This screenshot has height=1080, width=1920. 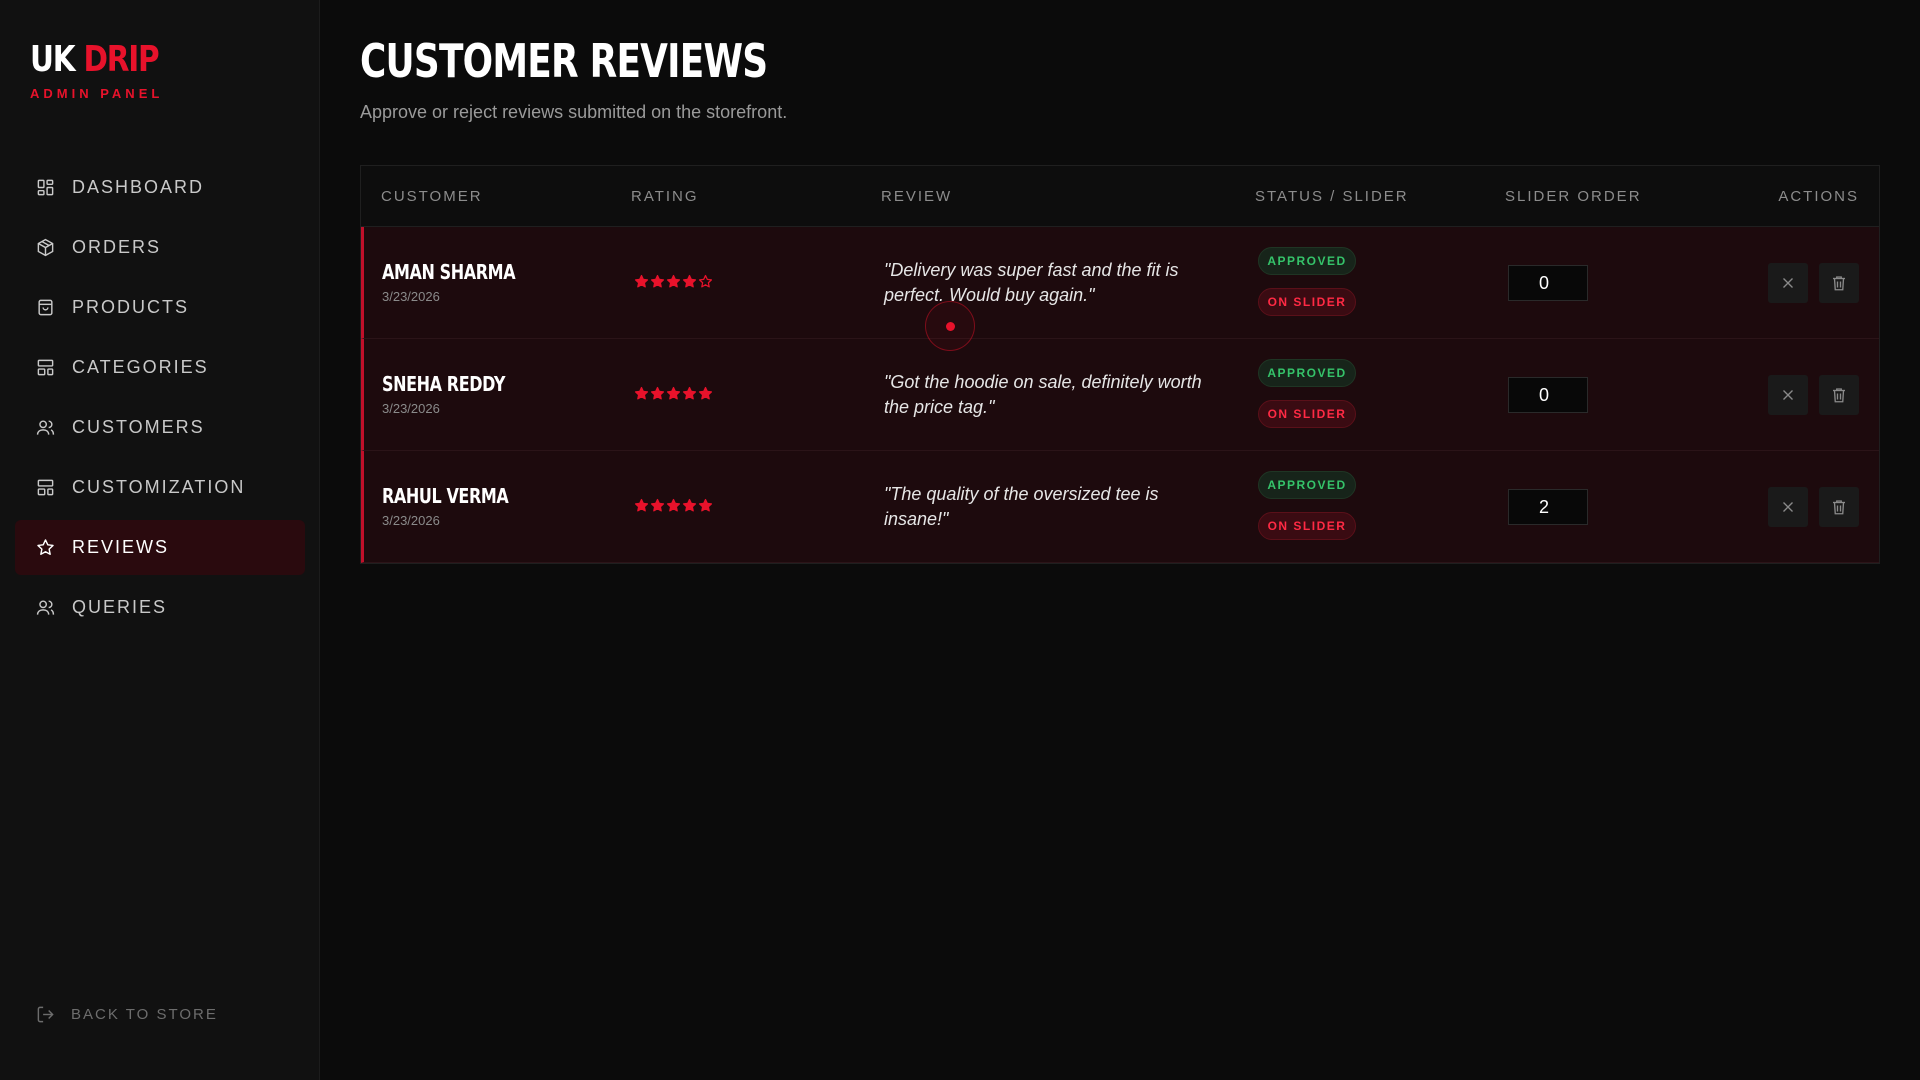 I want to click on sidebar-item-label: PRODUCTS, so click(x=131, y=307).